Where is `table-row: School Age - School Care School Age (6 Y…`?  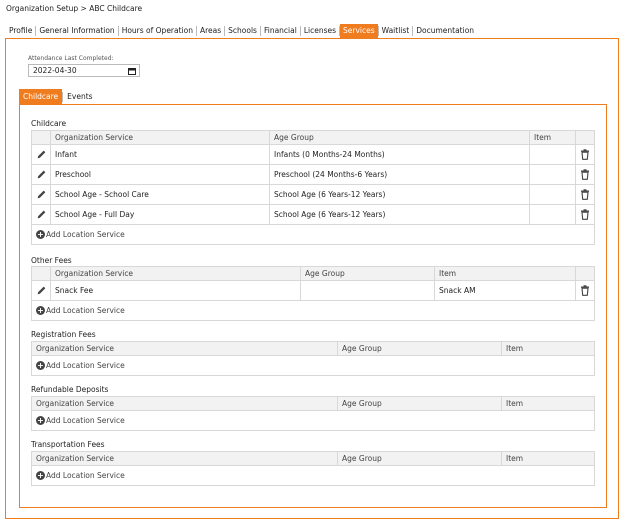
table-row: School Age - School Care School Age (6 Y… is located at coordinates (313, 194).